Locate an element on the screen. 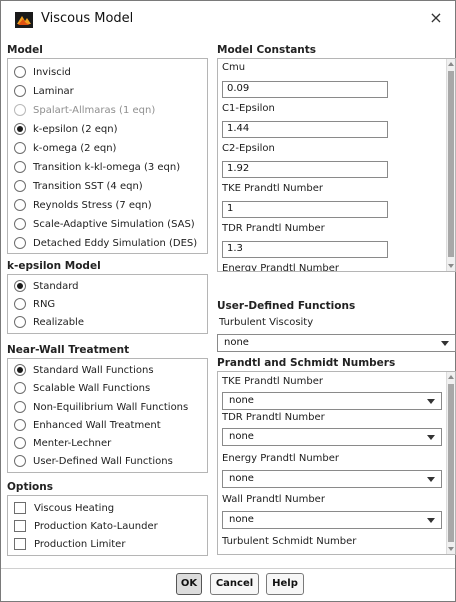  c2-epsilon-label: C2-Epsilon is located at coordinates (248, 148).